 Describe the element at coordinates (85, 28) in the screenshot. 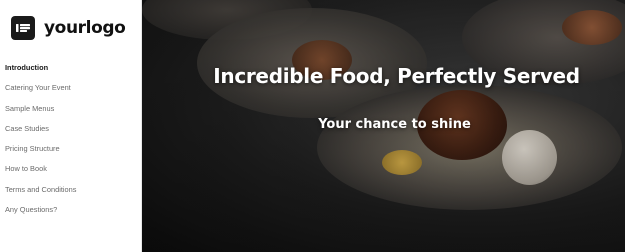

I see `logo-text: yourlogo` at that location.